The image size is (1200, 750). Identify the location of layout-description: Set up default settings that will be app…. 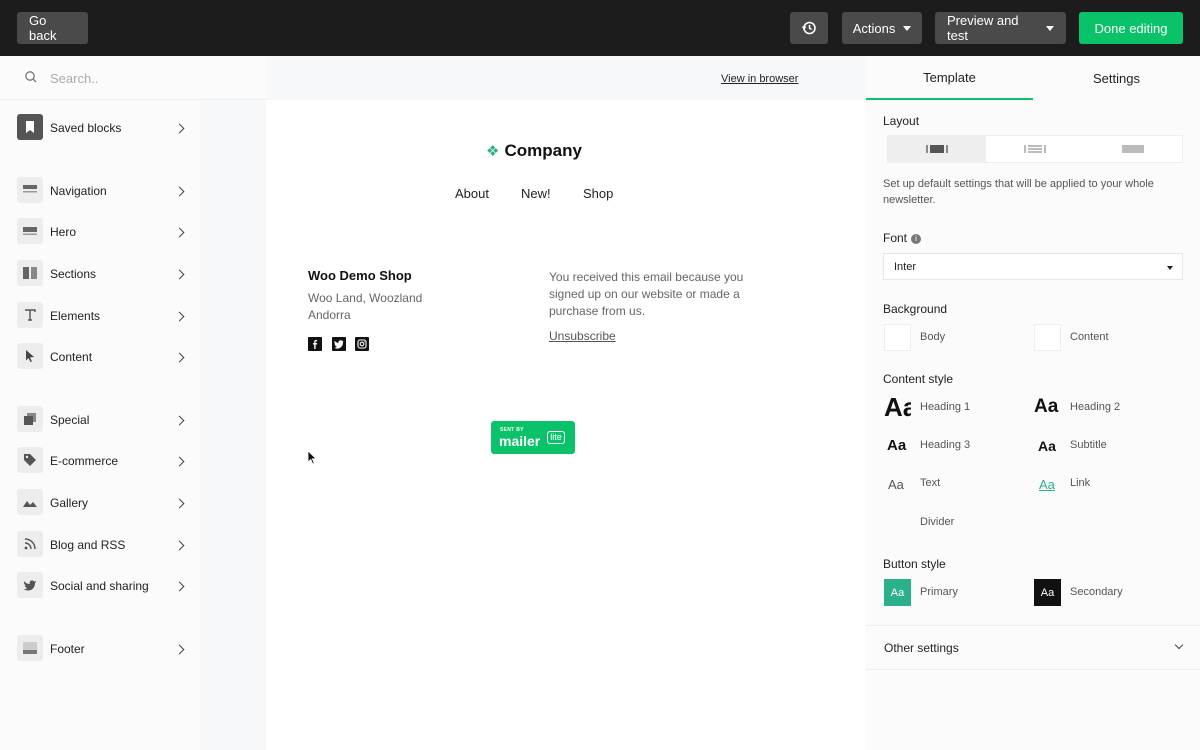
(1018, 192).